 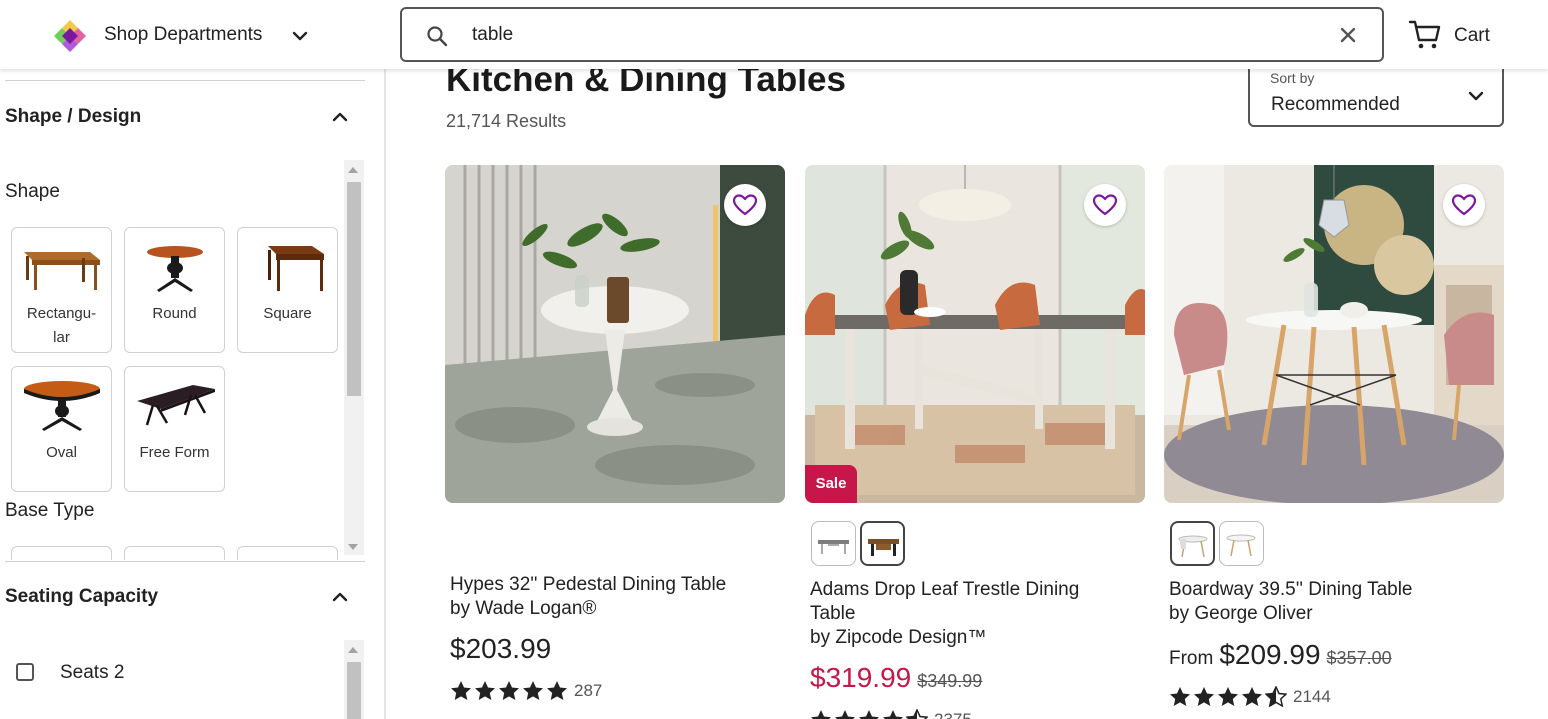 I want to click on free-form-table-icon, so click(x=176, y=405).